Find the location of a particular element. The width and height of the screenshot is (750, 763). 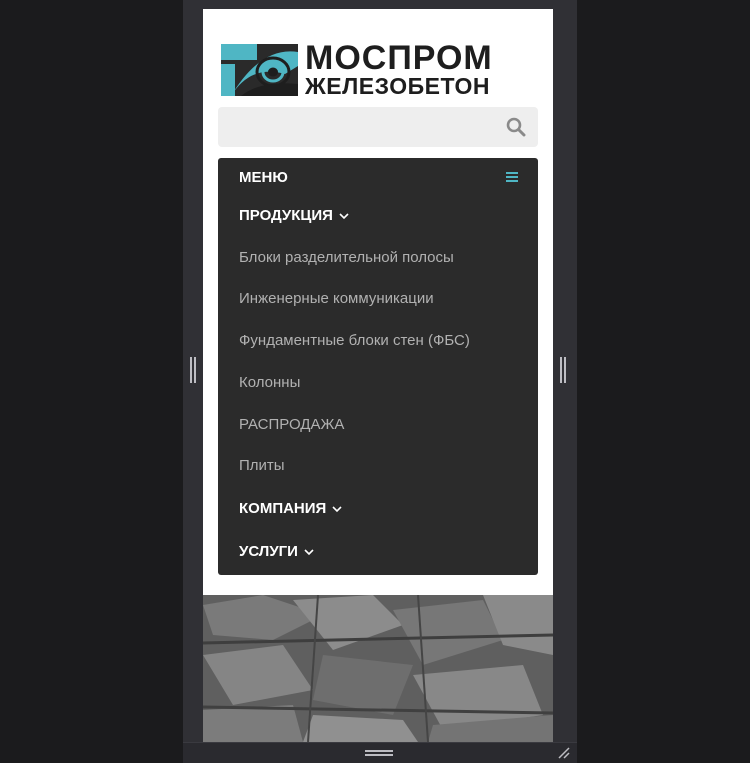

hamburger-icon is located at coordinates (512, 177).